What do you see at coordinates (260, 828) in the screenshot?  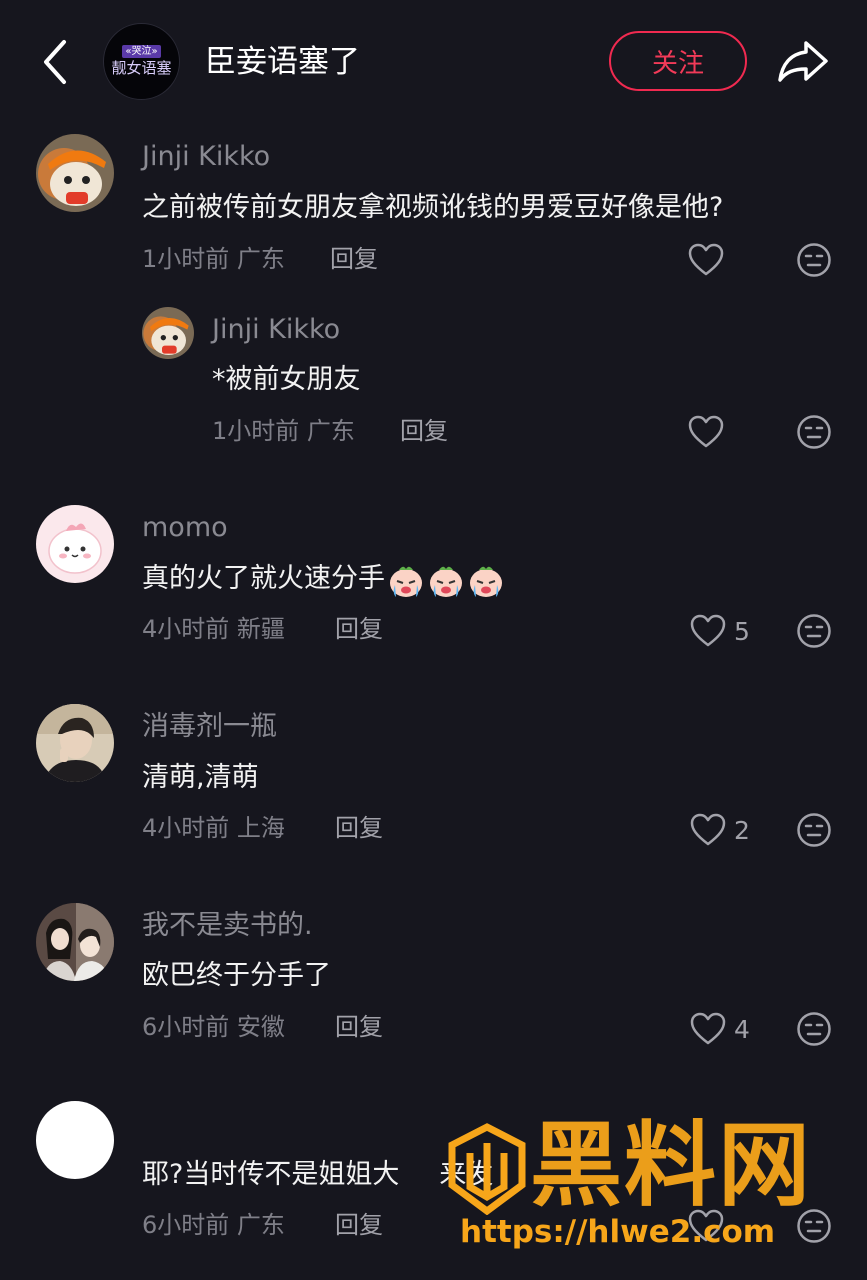 I see `comment-location: 上海` at bounding box center [260, 828].